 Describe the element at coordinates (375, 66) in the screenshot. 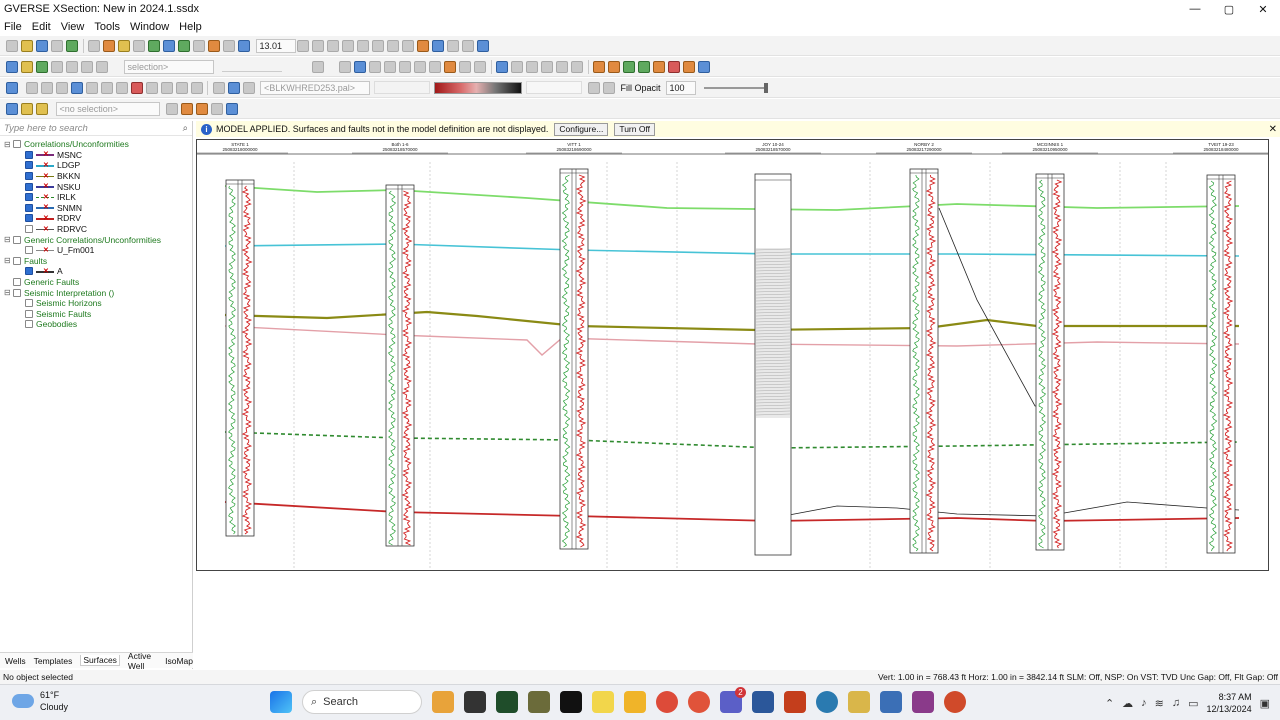

I see `align-icon` at that location.